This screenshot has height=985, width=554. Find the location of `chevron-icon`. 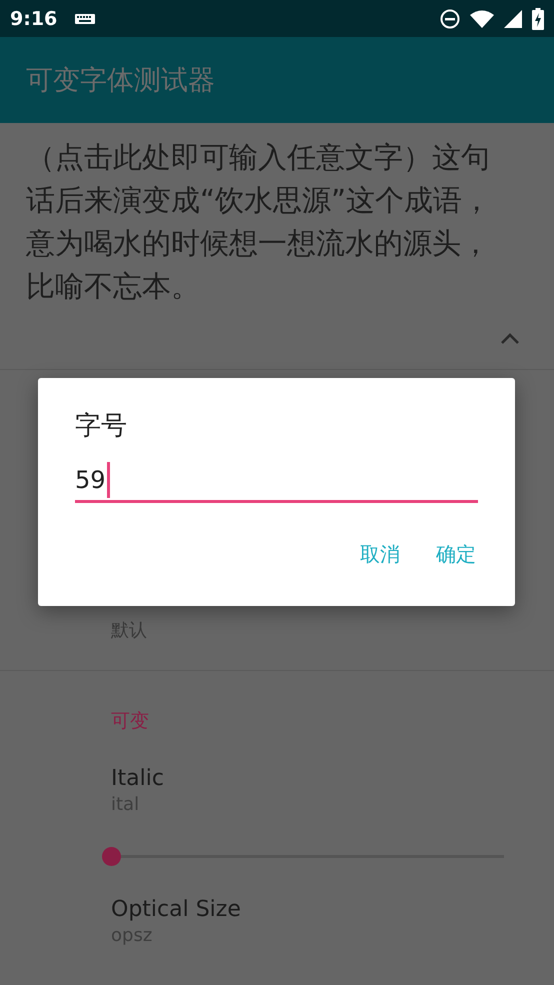

chevron-icon is located at coordinates (510, 338).